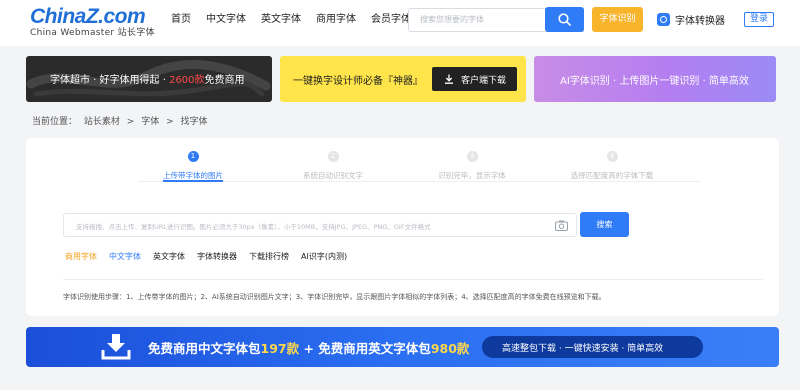 This screenshot has width=800, height=390. Describe the element at coordinates (450, 348) in the screenshot. I see `pack-en-count: 980款` at that location.